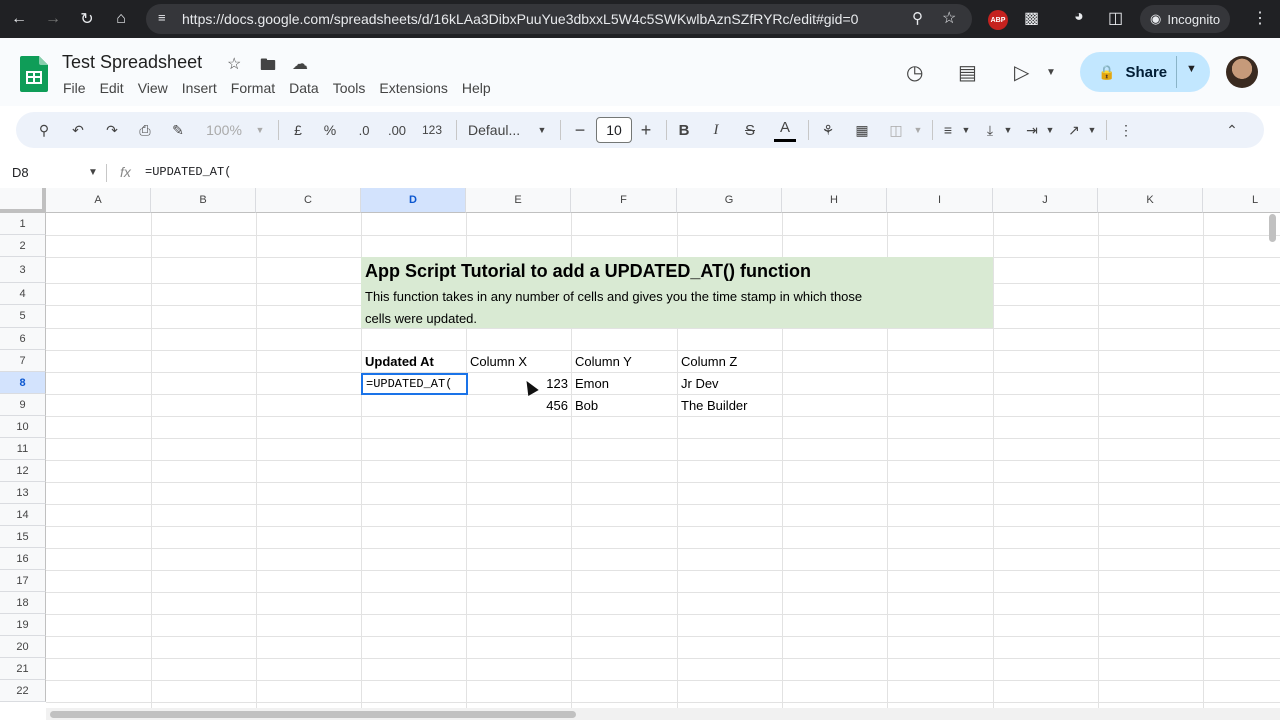 The height and width of the screenshot is (720, 1280). I want to click on document-title: Test Spreadsheet, so click(132, 62).